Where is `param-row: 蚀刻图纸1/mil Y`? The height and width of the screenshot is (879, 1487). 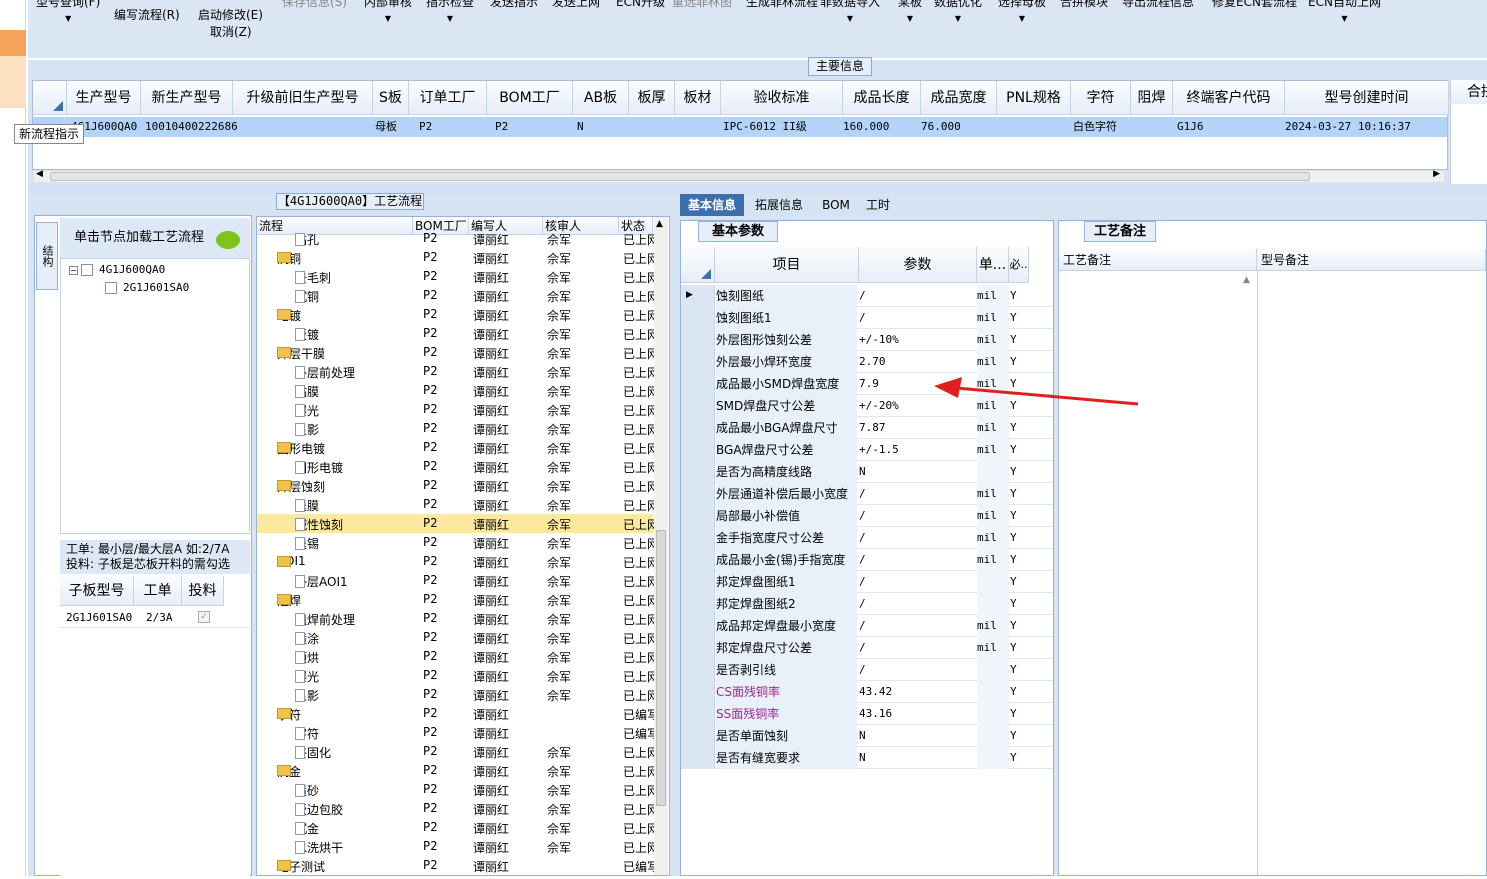 param-row: 蚀刻图纸1/mil Y is located at coordinates (867, 318).